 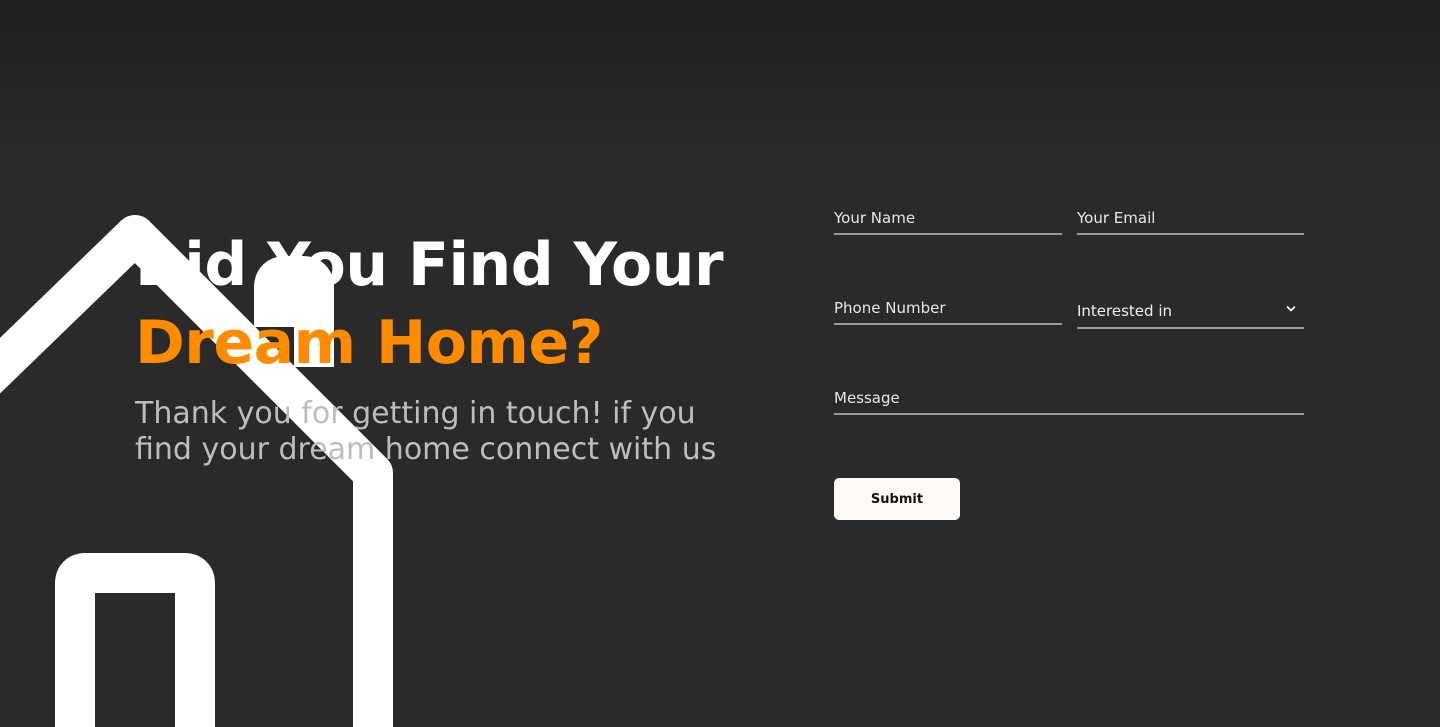 I want to click on name-input, so click(x=948, y=216).